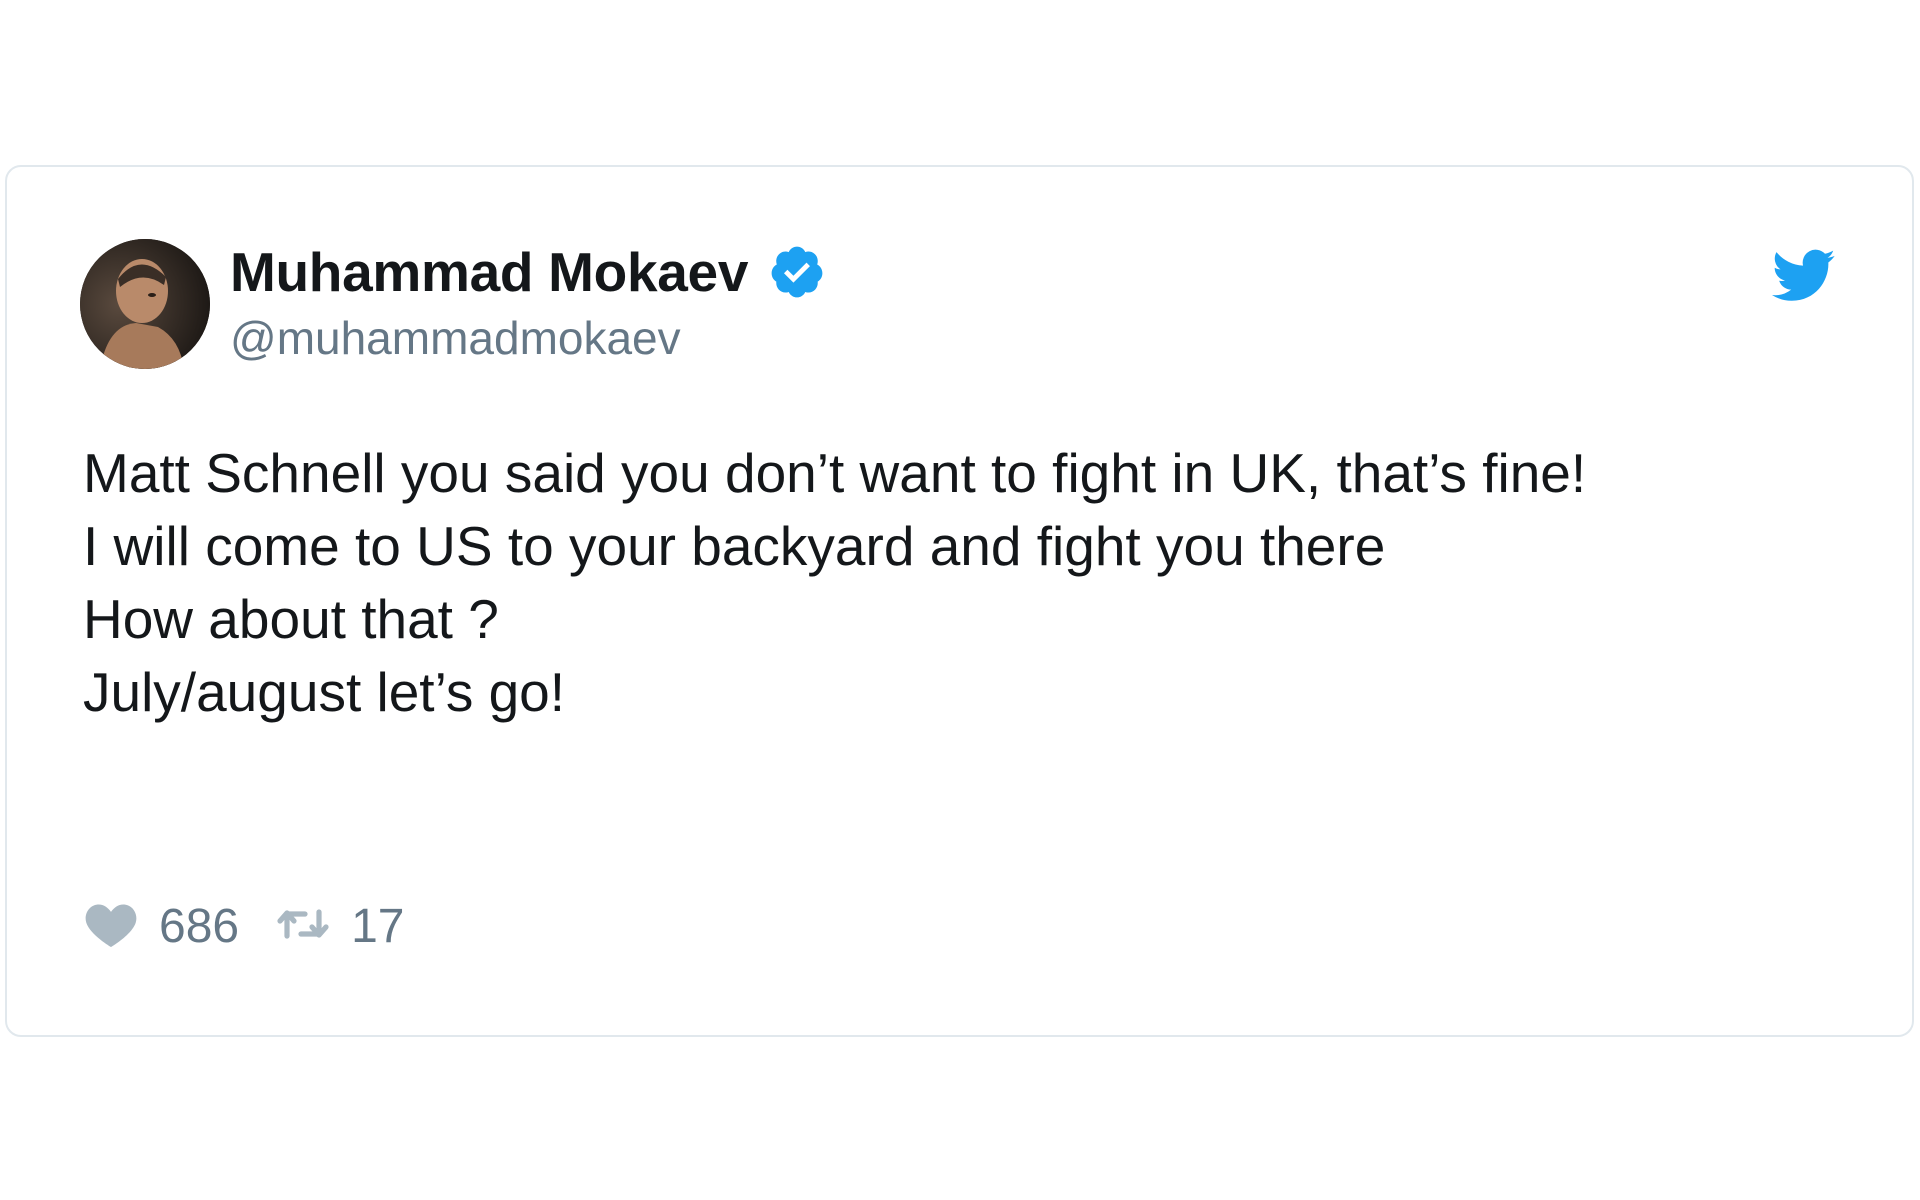 This screenshot has width=1920, height=1200. I want to click on name-row: Muhammad Mokaev, so click(528, 272).